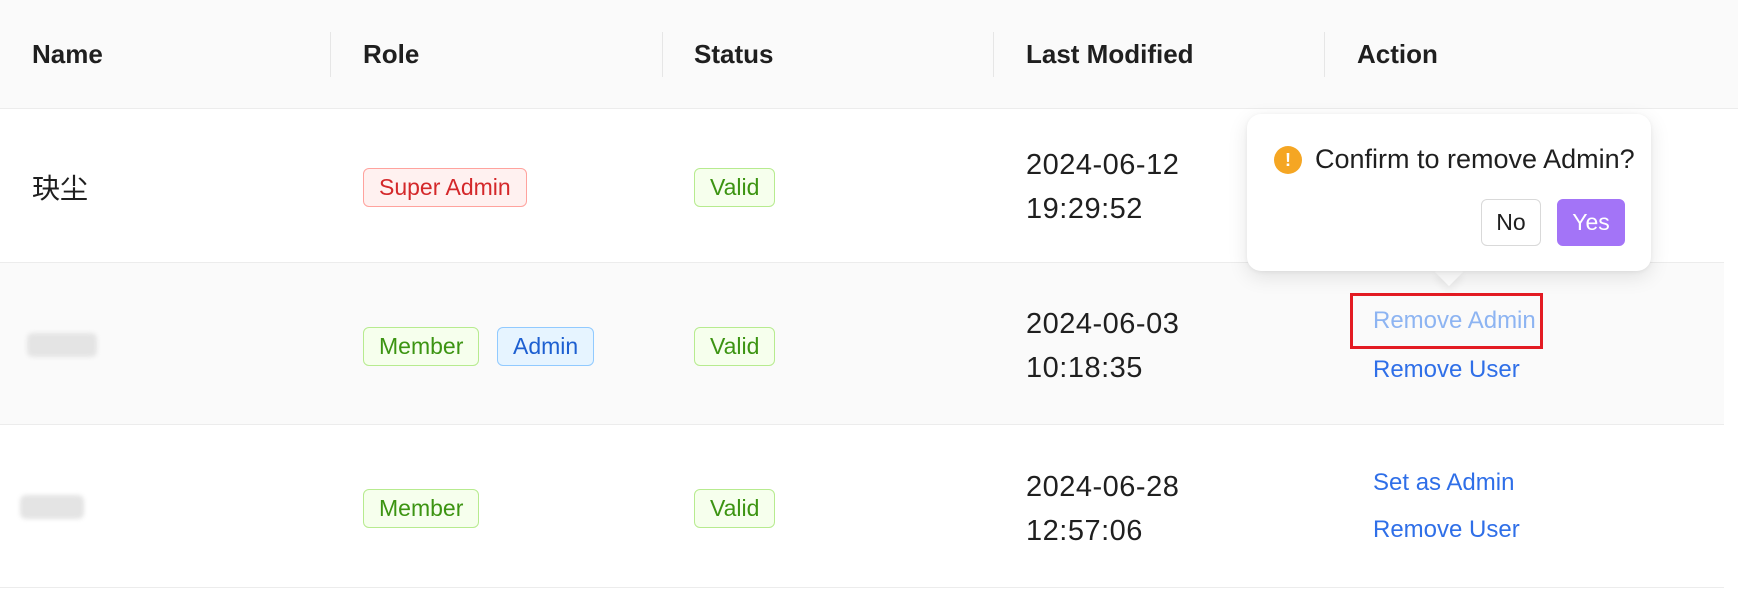 The width and height of the screenshot is (1738, 594). Describe the element at coordinates (1511, 222) in the screenshot. I see `cancel-button: No` at that location.